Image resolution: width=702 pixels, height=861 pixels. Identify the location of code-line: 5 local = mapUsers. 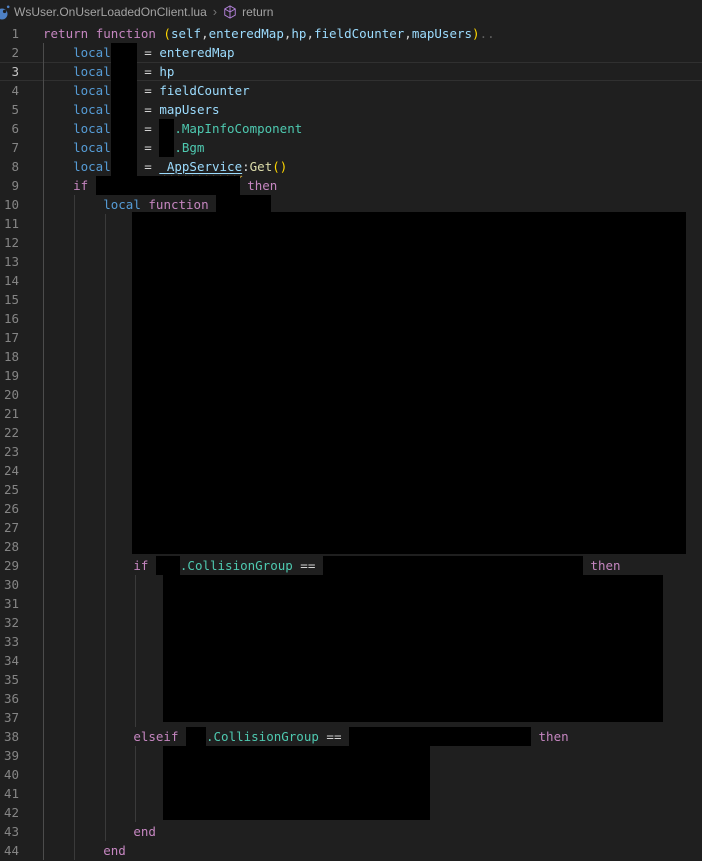
(351, 109).